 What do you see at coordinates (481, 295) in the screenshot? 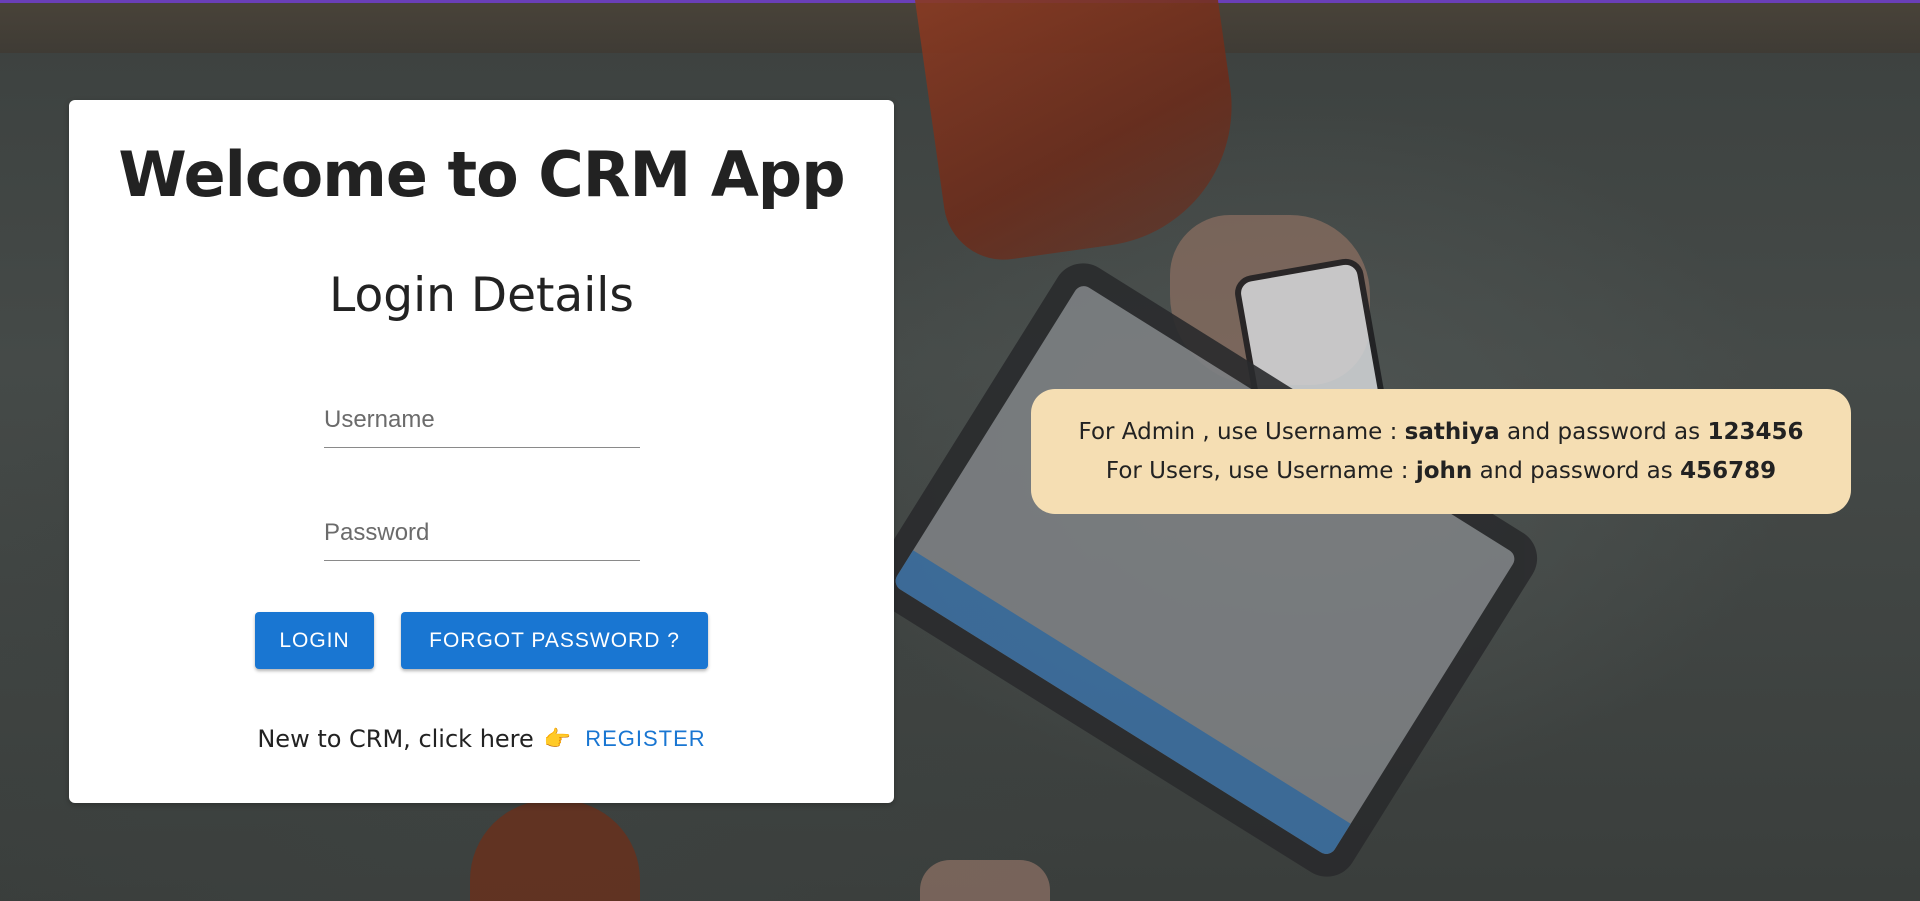
I see `login-details-heading: Login Details` at bounding box center [481, 295].